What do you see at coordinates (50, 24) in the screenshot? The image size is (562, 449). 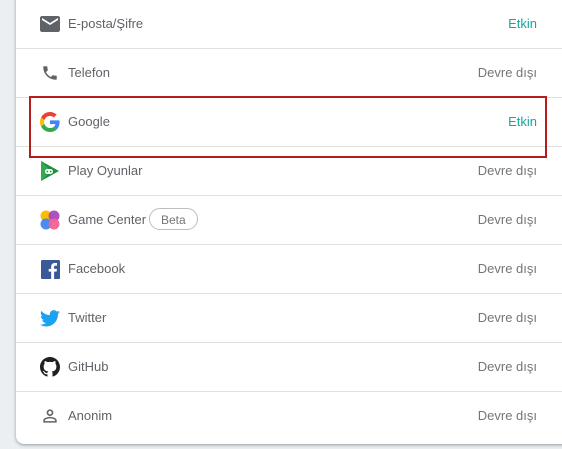 I see `email-icon` at bounding box center [50, 24].